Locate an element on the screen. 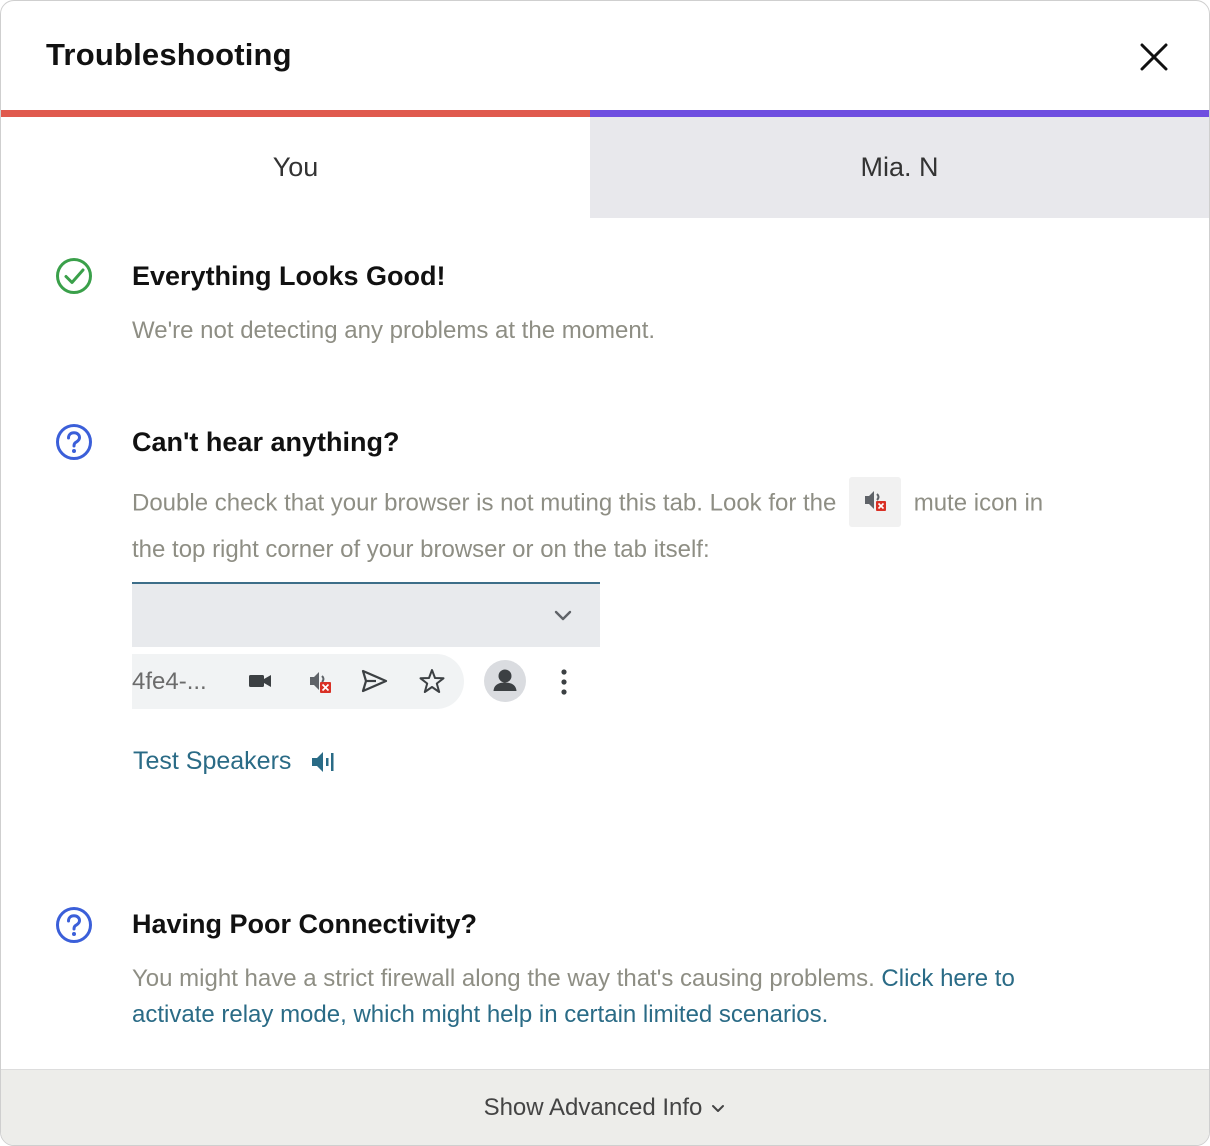  muted-speaker-icon is located at coordinates (320, 682).